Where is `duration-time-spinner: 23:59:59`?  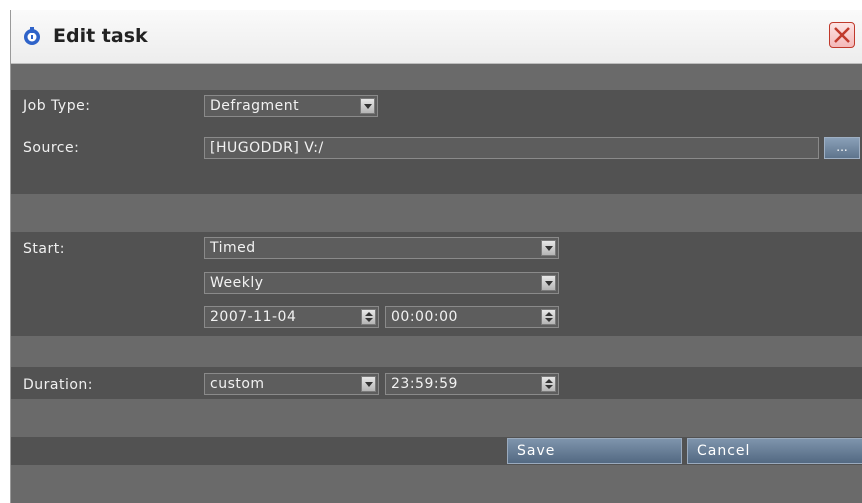 duration-time-spinner: 23:59:59 is located at coordinates (472, 384).